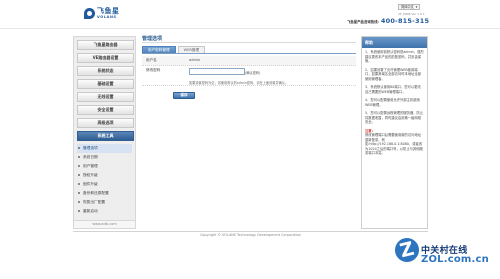 This screenshot has height=279, width=500. Describe the element at coordinates (249, 50) in the screenshot. I see `management-tabs: 用户密码管理 WEB管理` at that location.